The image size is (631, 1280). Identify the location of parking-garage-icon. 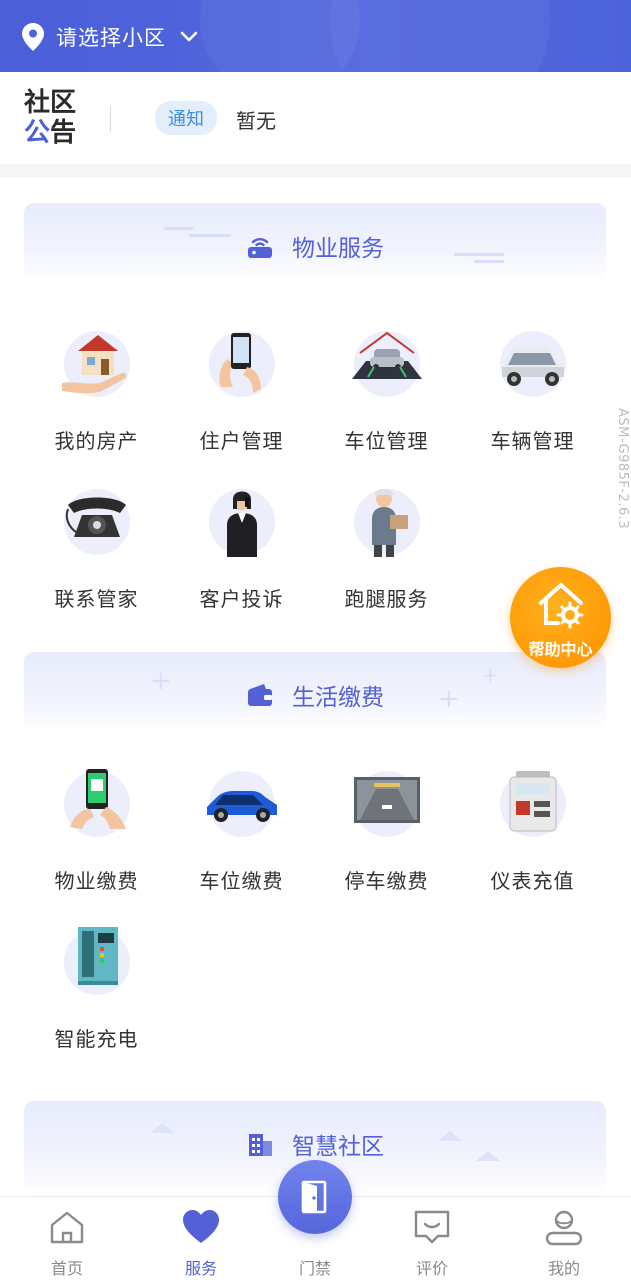
(386, 355).